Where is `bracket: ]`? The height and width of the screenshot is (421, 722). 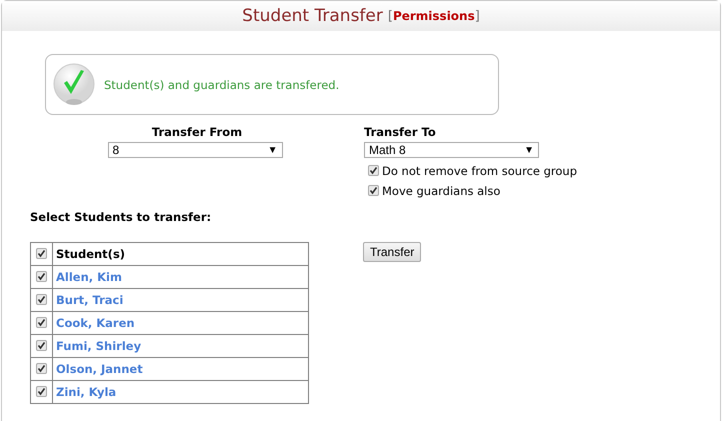
bracket: ] is located at coordinates (477, 16).